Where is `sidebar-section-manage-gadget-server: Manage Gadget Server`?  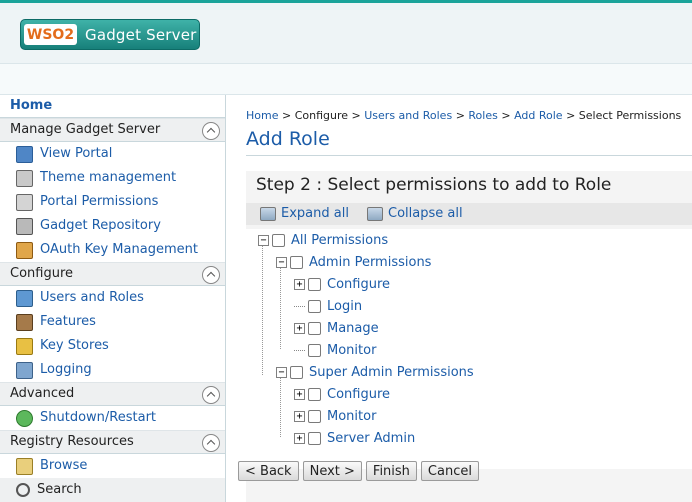 sidebar-section-manage-gadget-server: Manage Gadget Server is located at coordinates (112, 130).